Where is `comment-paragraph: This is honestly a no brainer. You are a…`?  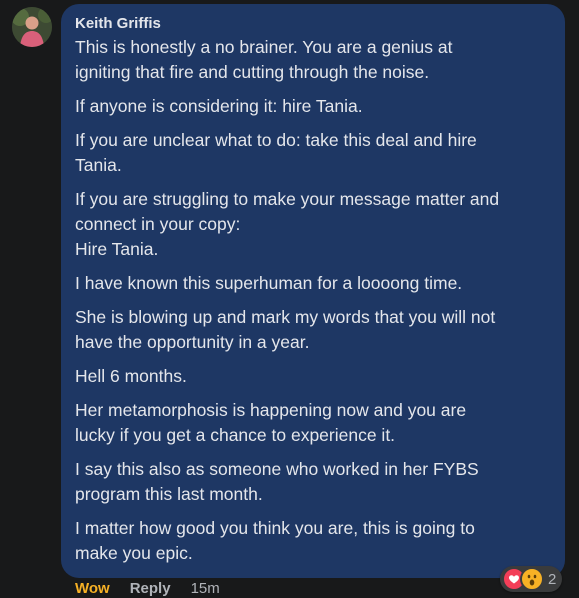 comment-paragraph: This is honestly a no brainer. You are a… is located at coordinates (264, 59).